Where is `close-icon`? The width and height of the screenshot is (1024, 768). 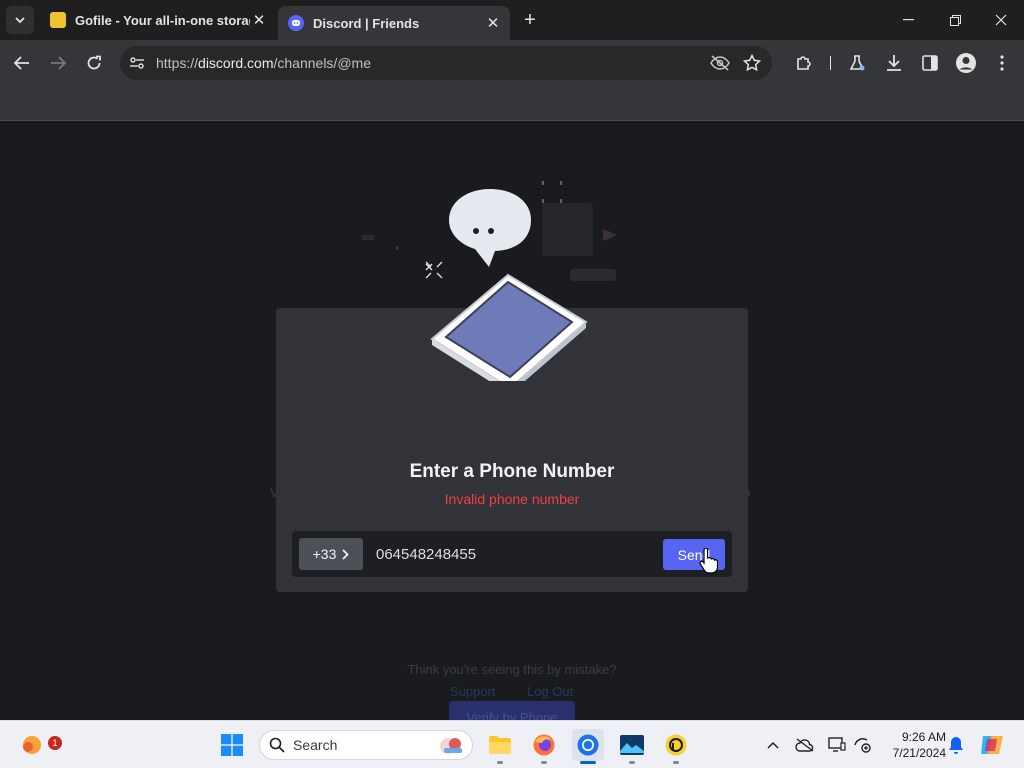 close-icon is located at coordinates (1001, 20).